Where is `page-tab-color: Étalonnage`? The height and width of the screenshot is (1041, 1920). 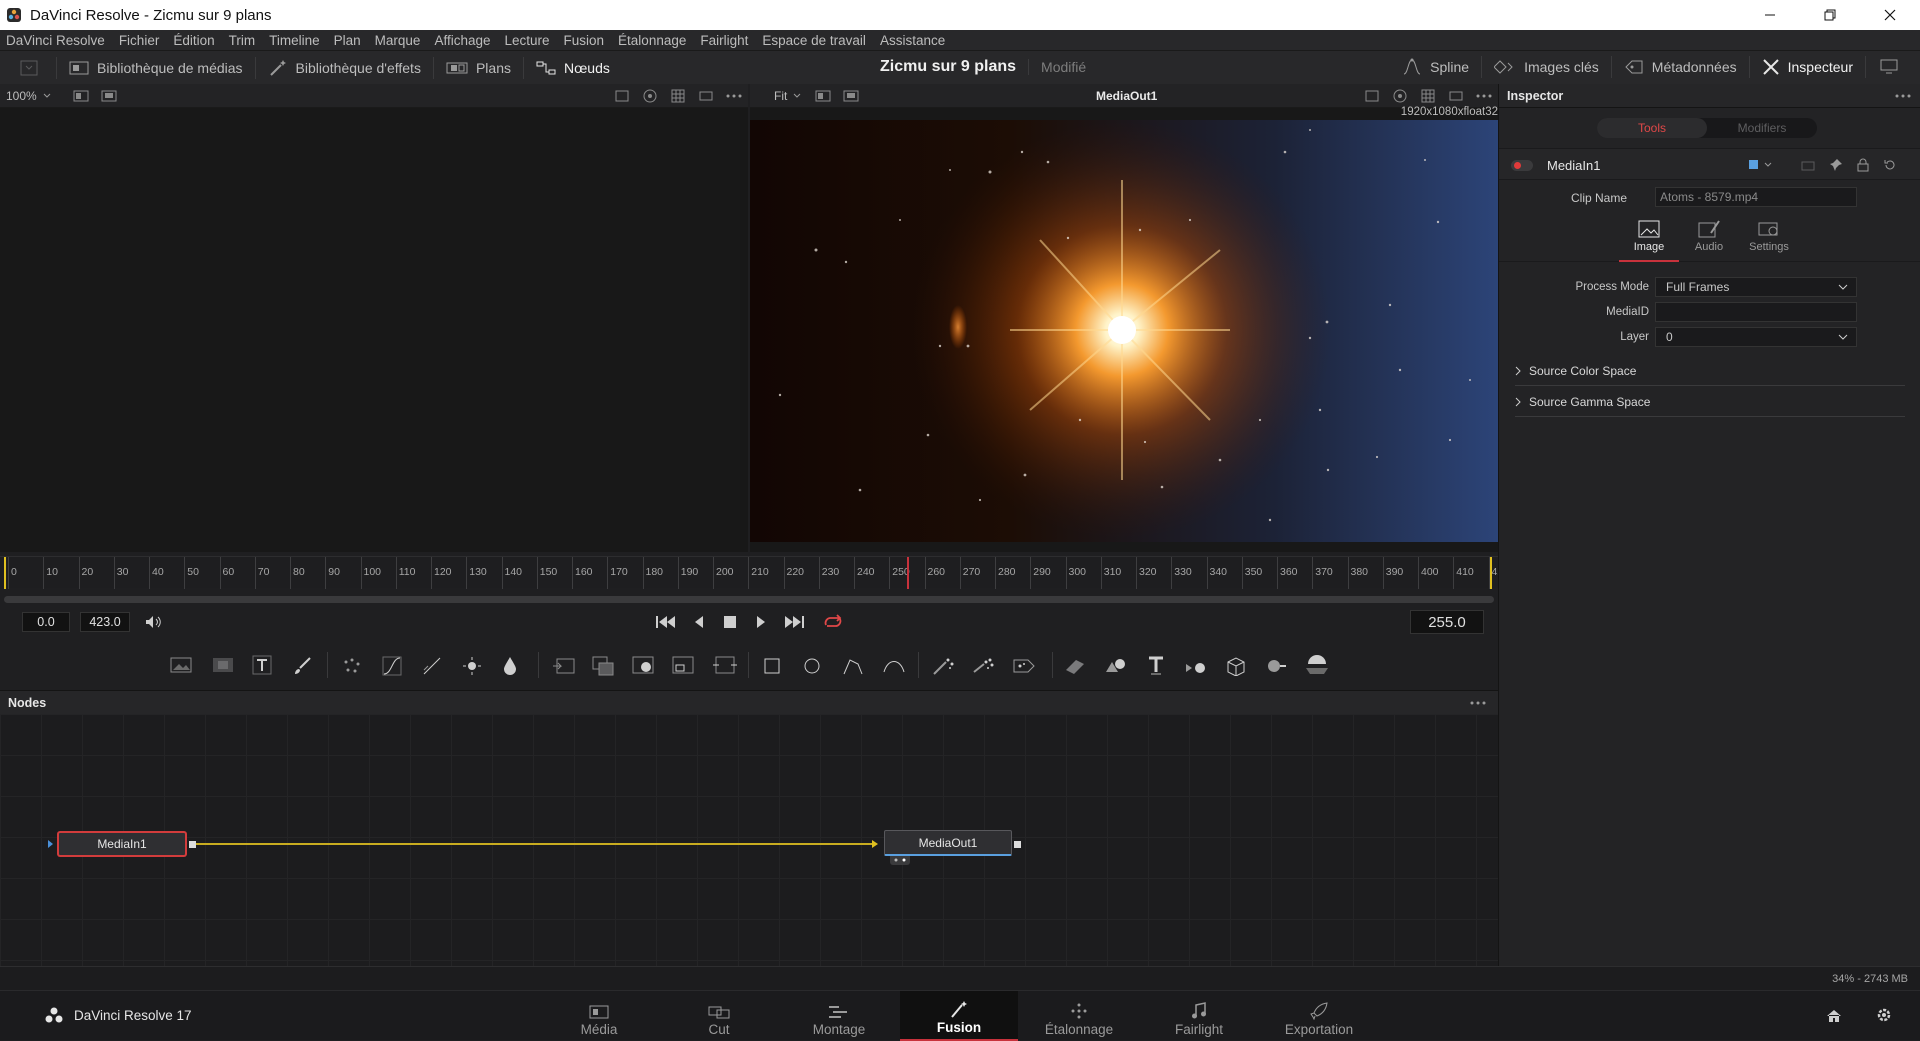 page-tab-color: Étalonnage is located at coordinates (1079, 1016).